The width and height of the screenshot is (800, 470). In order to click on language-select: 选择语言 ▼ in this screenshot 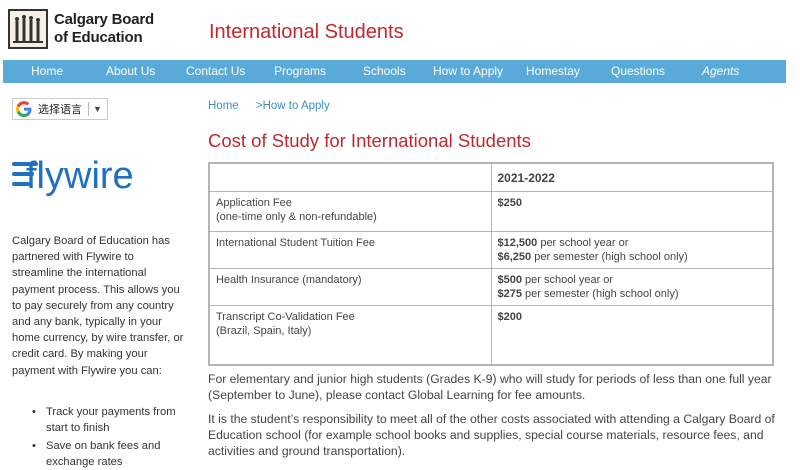, I will do `click(60, 109)`.